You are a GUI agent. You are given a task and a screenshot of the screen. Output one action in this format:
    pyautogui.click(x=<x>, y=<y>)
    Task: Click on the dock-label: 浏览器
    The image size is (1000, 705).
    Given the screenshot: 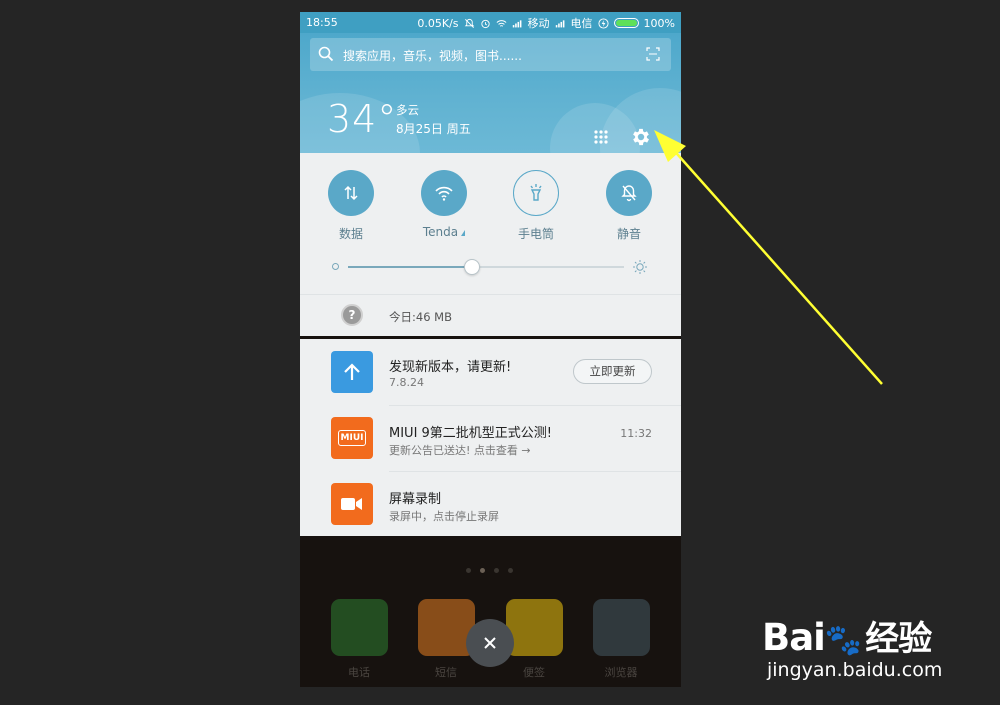 What is the action you would take?
    pyautogui.click(x=621, y=672)
    